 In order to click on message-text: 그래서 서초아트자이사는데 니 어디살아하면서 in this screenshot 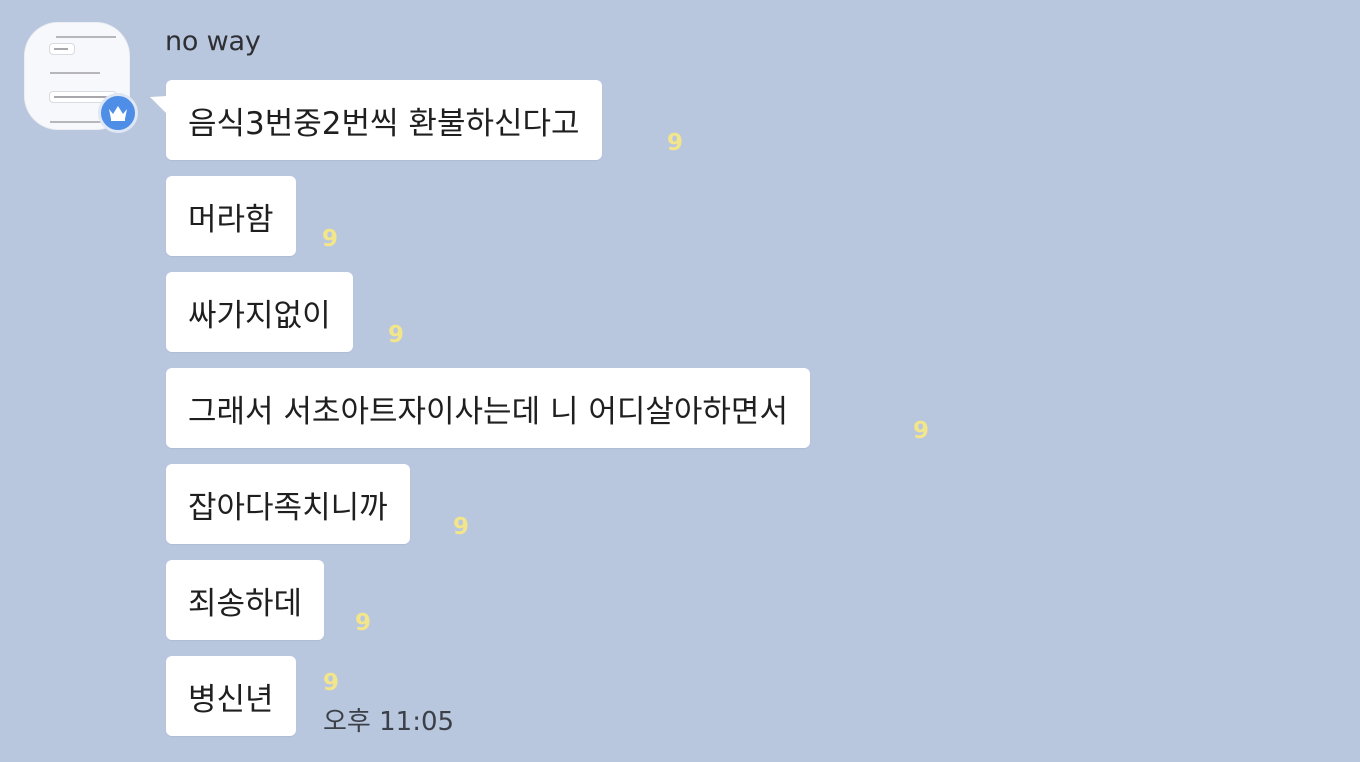, I will do `click(488, 411)`.